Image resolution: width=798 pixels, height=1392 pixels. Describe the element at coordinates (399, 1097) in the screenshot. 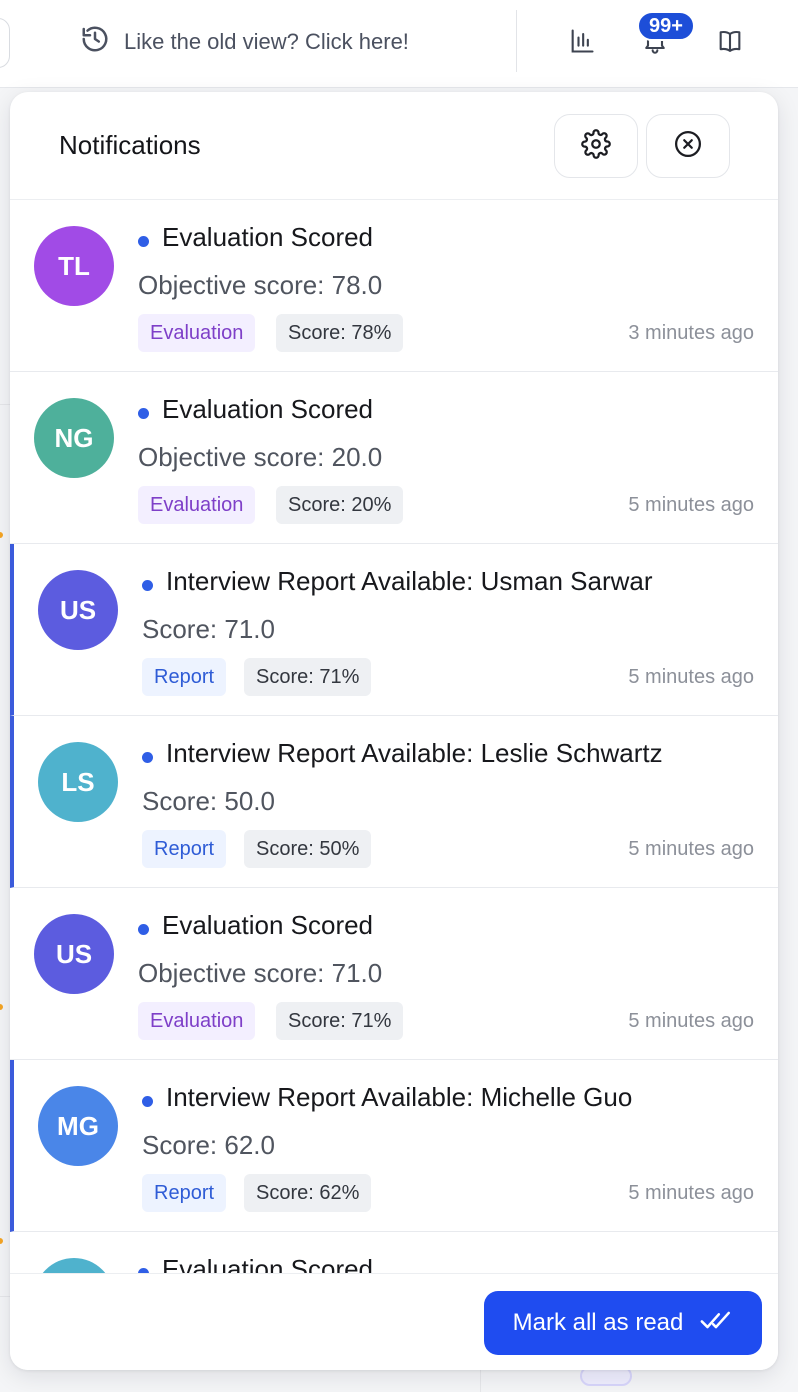

I see `notification-title: Interview Report Available: Michelle Guo` at that location.